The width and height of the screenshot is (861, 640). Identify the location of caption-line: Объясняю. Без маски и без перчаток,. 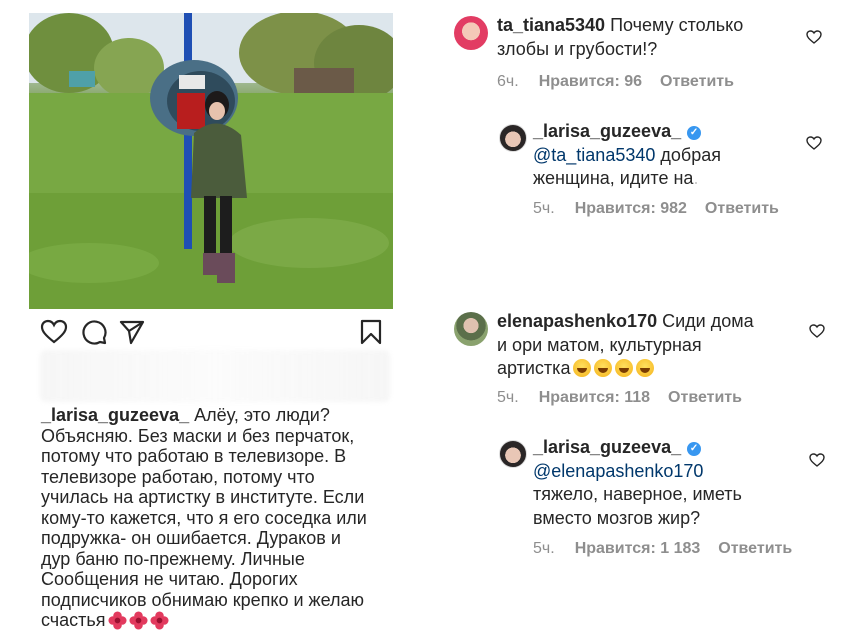
(198, 435).